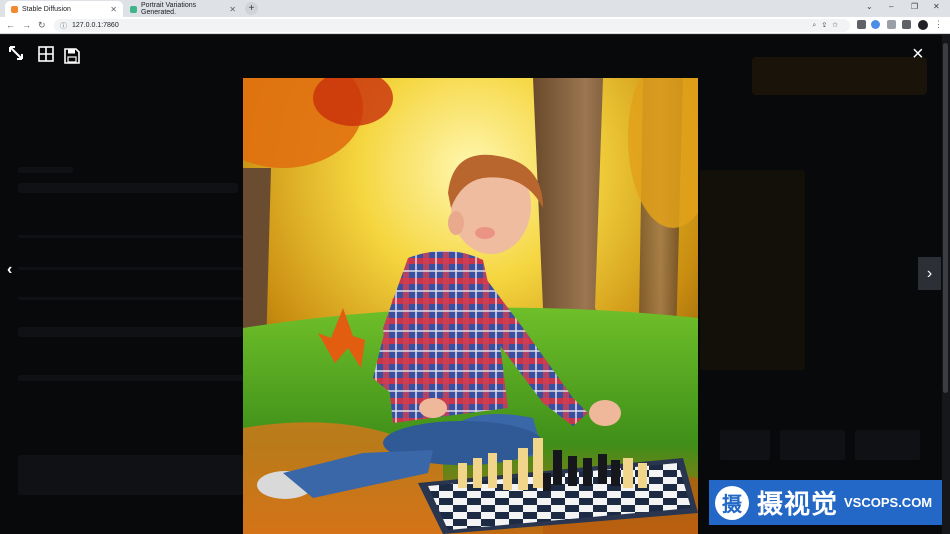 Image resolution: width=950 pixels, height=534 pixels. I want to click on chatgpt-favicon-icon, so click(133, 9).